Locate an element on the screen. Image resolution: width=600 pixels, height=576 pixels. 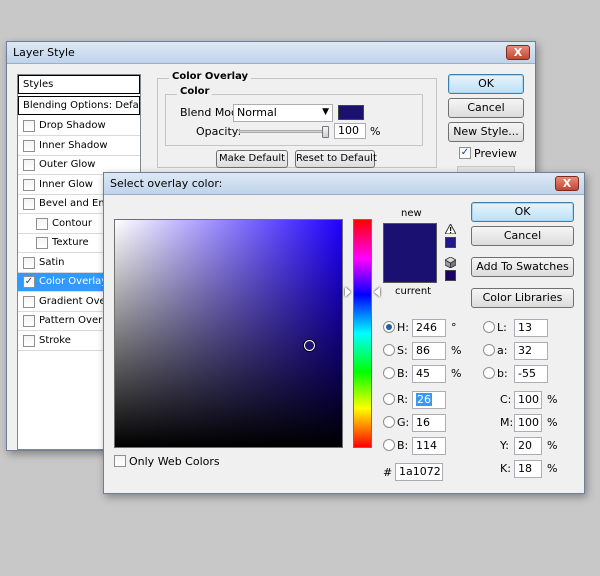
opacity-input: 100 is located at coordinates (350, 131).